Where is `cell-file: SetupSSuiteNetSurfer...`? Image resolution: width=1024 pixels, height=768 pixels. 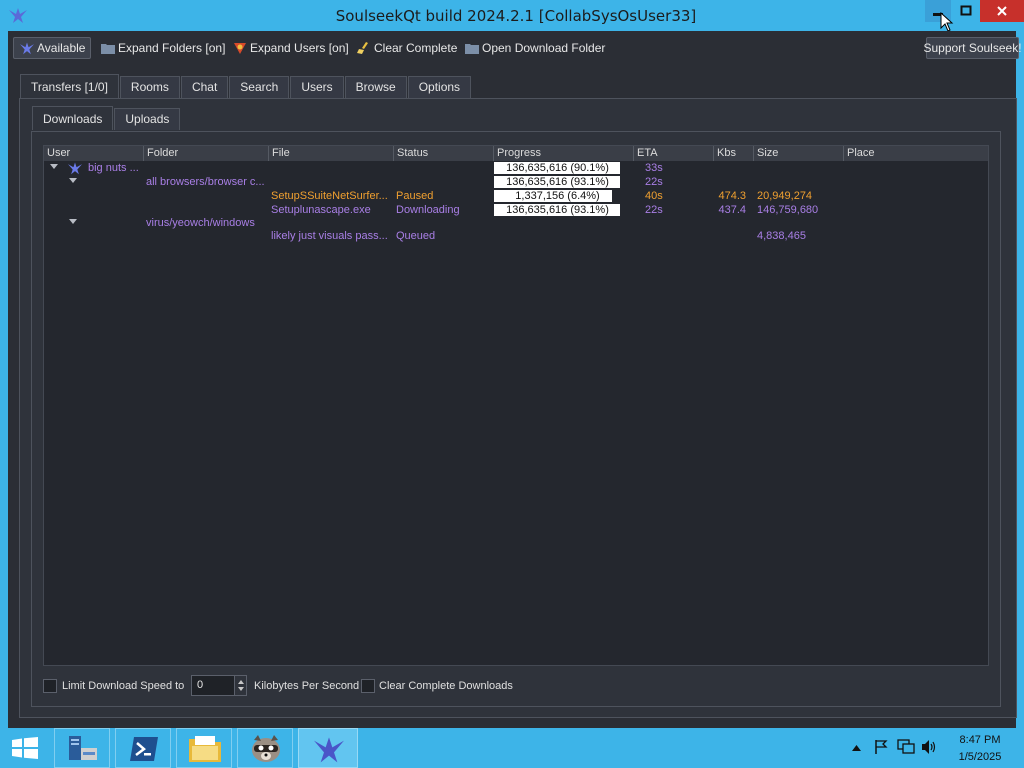 cell-file: SetupSSuiteNetSurfer... is located at coordinates (329, 196).